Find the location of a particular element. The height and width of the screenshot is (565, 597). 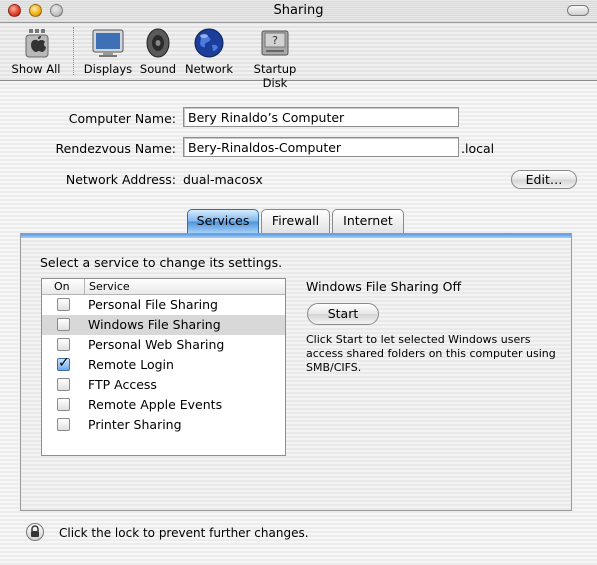

service-row: Personal File Sharing is located at coordinates (163, 305).